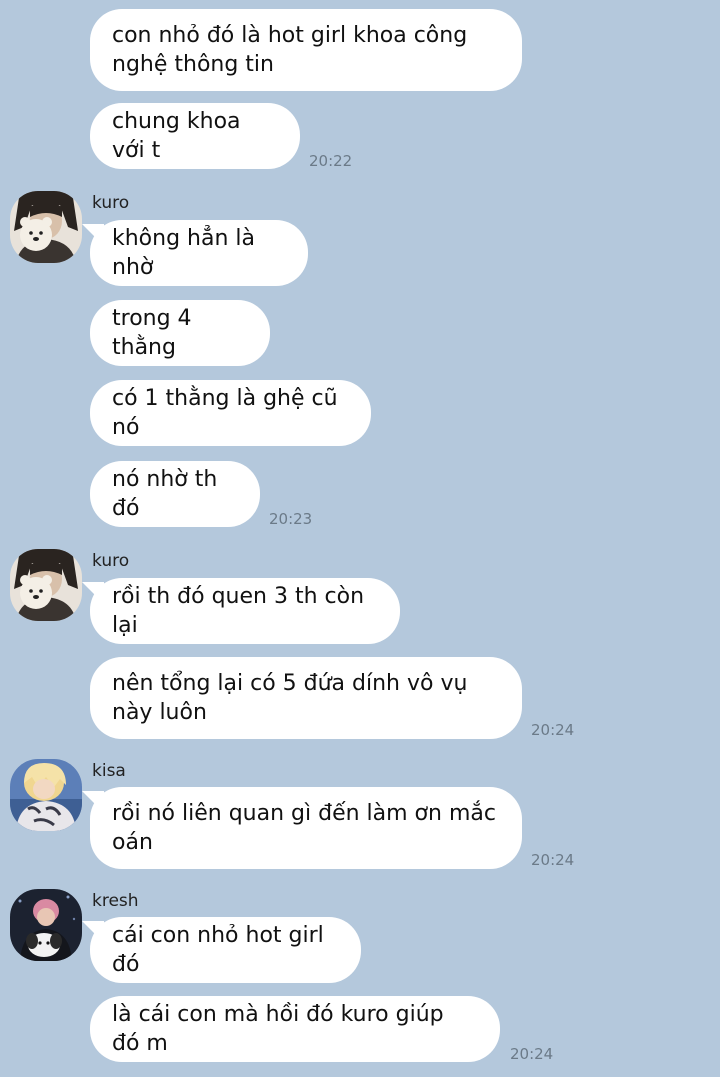  I want to click on message-text: có 1 thằng là ghệ cũ nó, so click(225, 413).